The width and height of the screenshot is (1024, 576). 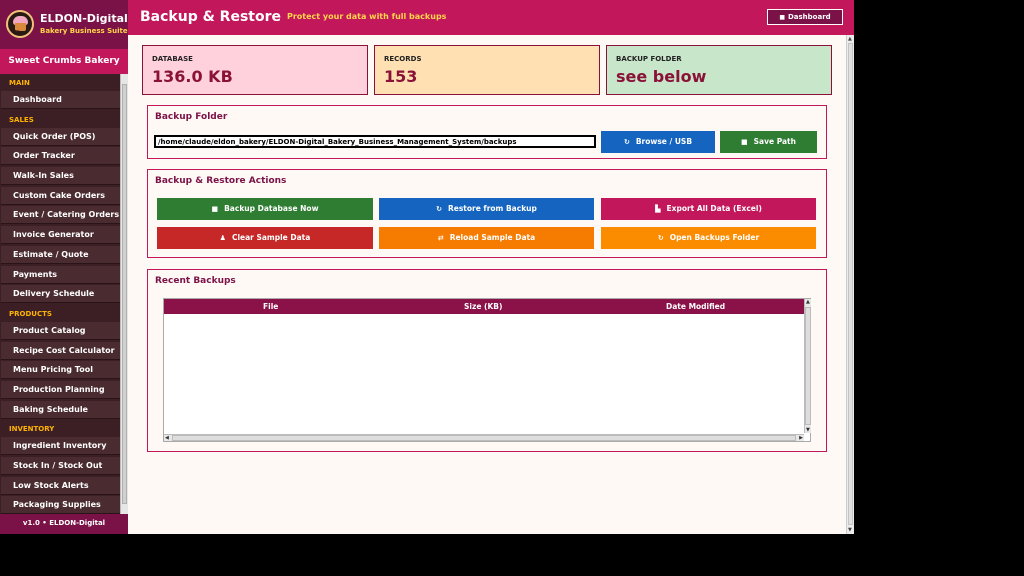 I want to click on stat-value: 153, so click(x=401, y=76).